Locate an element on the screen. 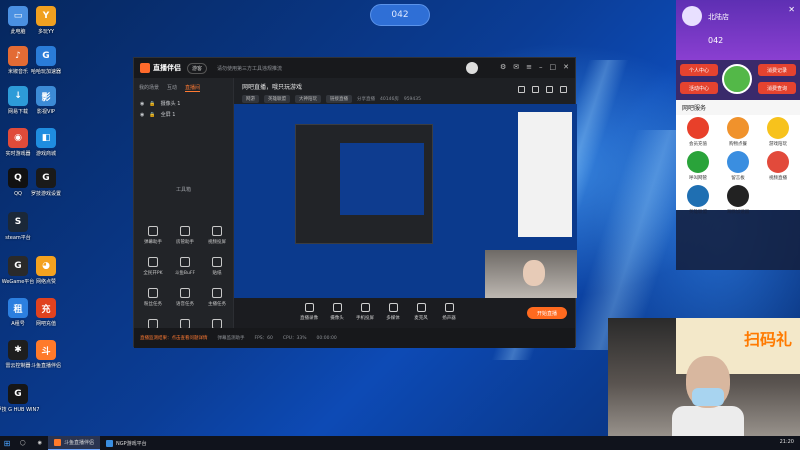 The width and height of the screenshot is (800, 450). activity-center-button: 活动中心 is located at coordinates (699, 88).